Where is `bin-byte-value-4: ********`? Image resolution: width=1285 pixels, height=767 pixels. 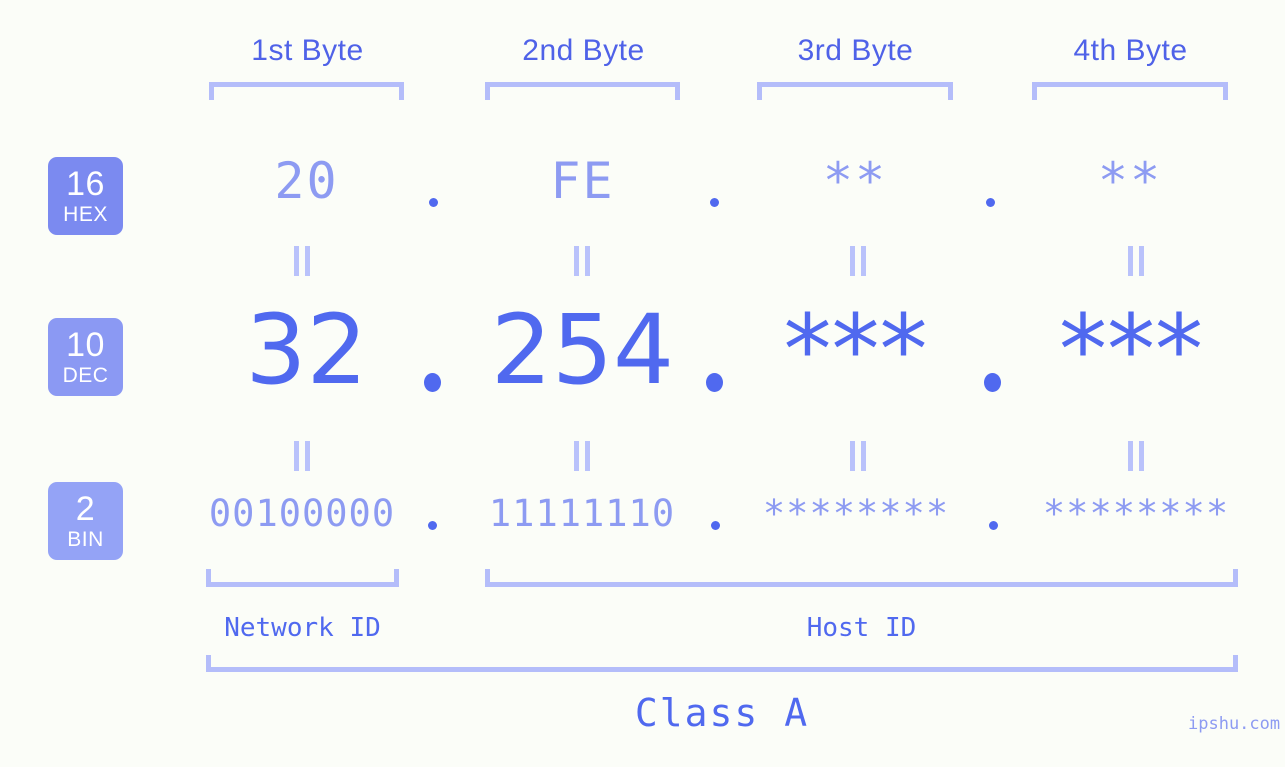
bin-byte-value-4: ******** is located at coordinates (1136, 513).